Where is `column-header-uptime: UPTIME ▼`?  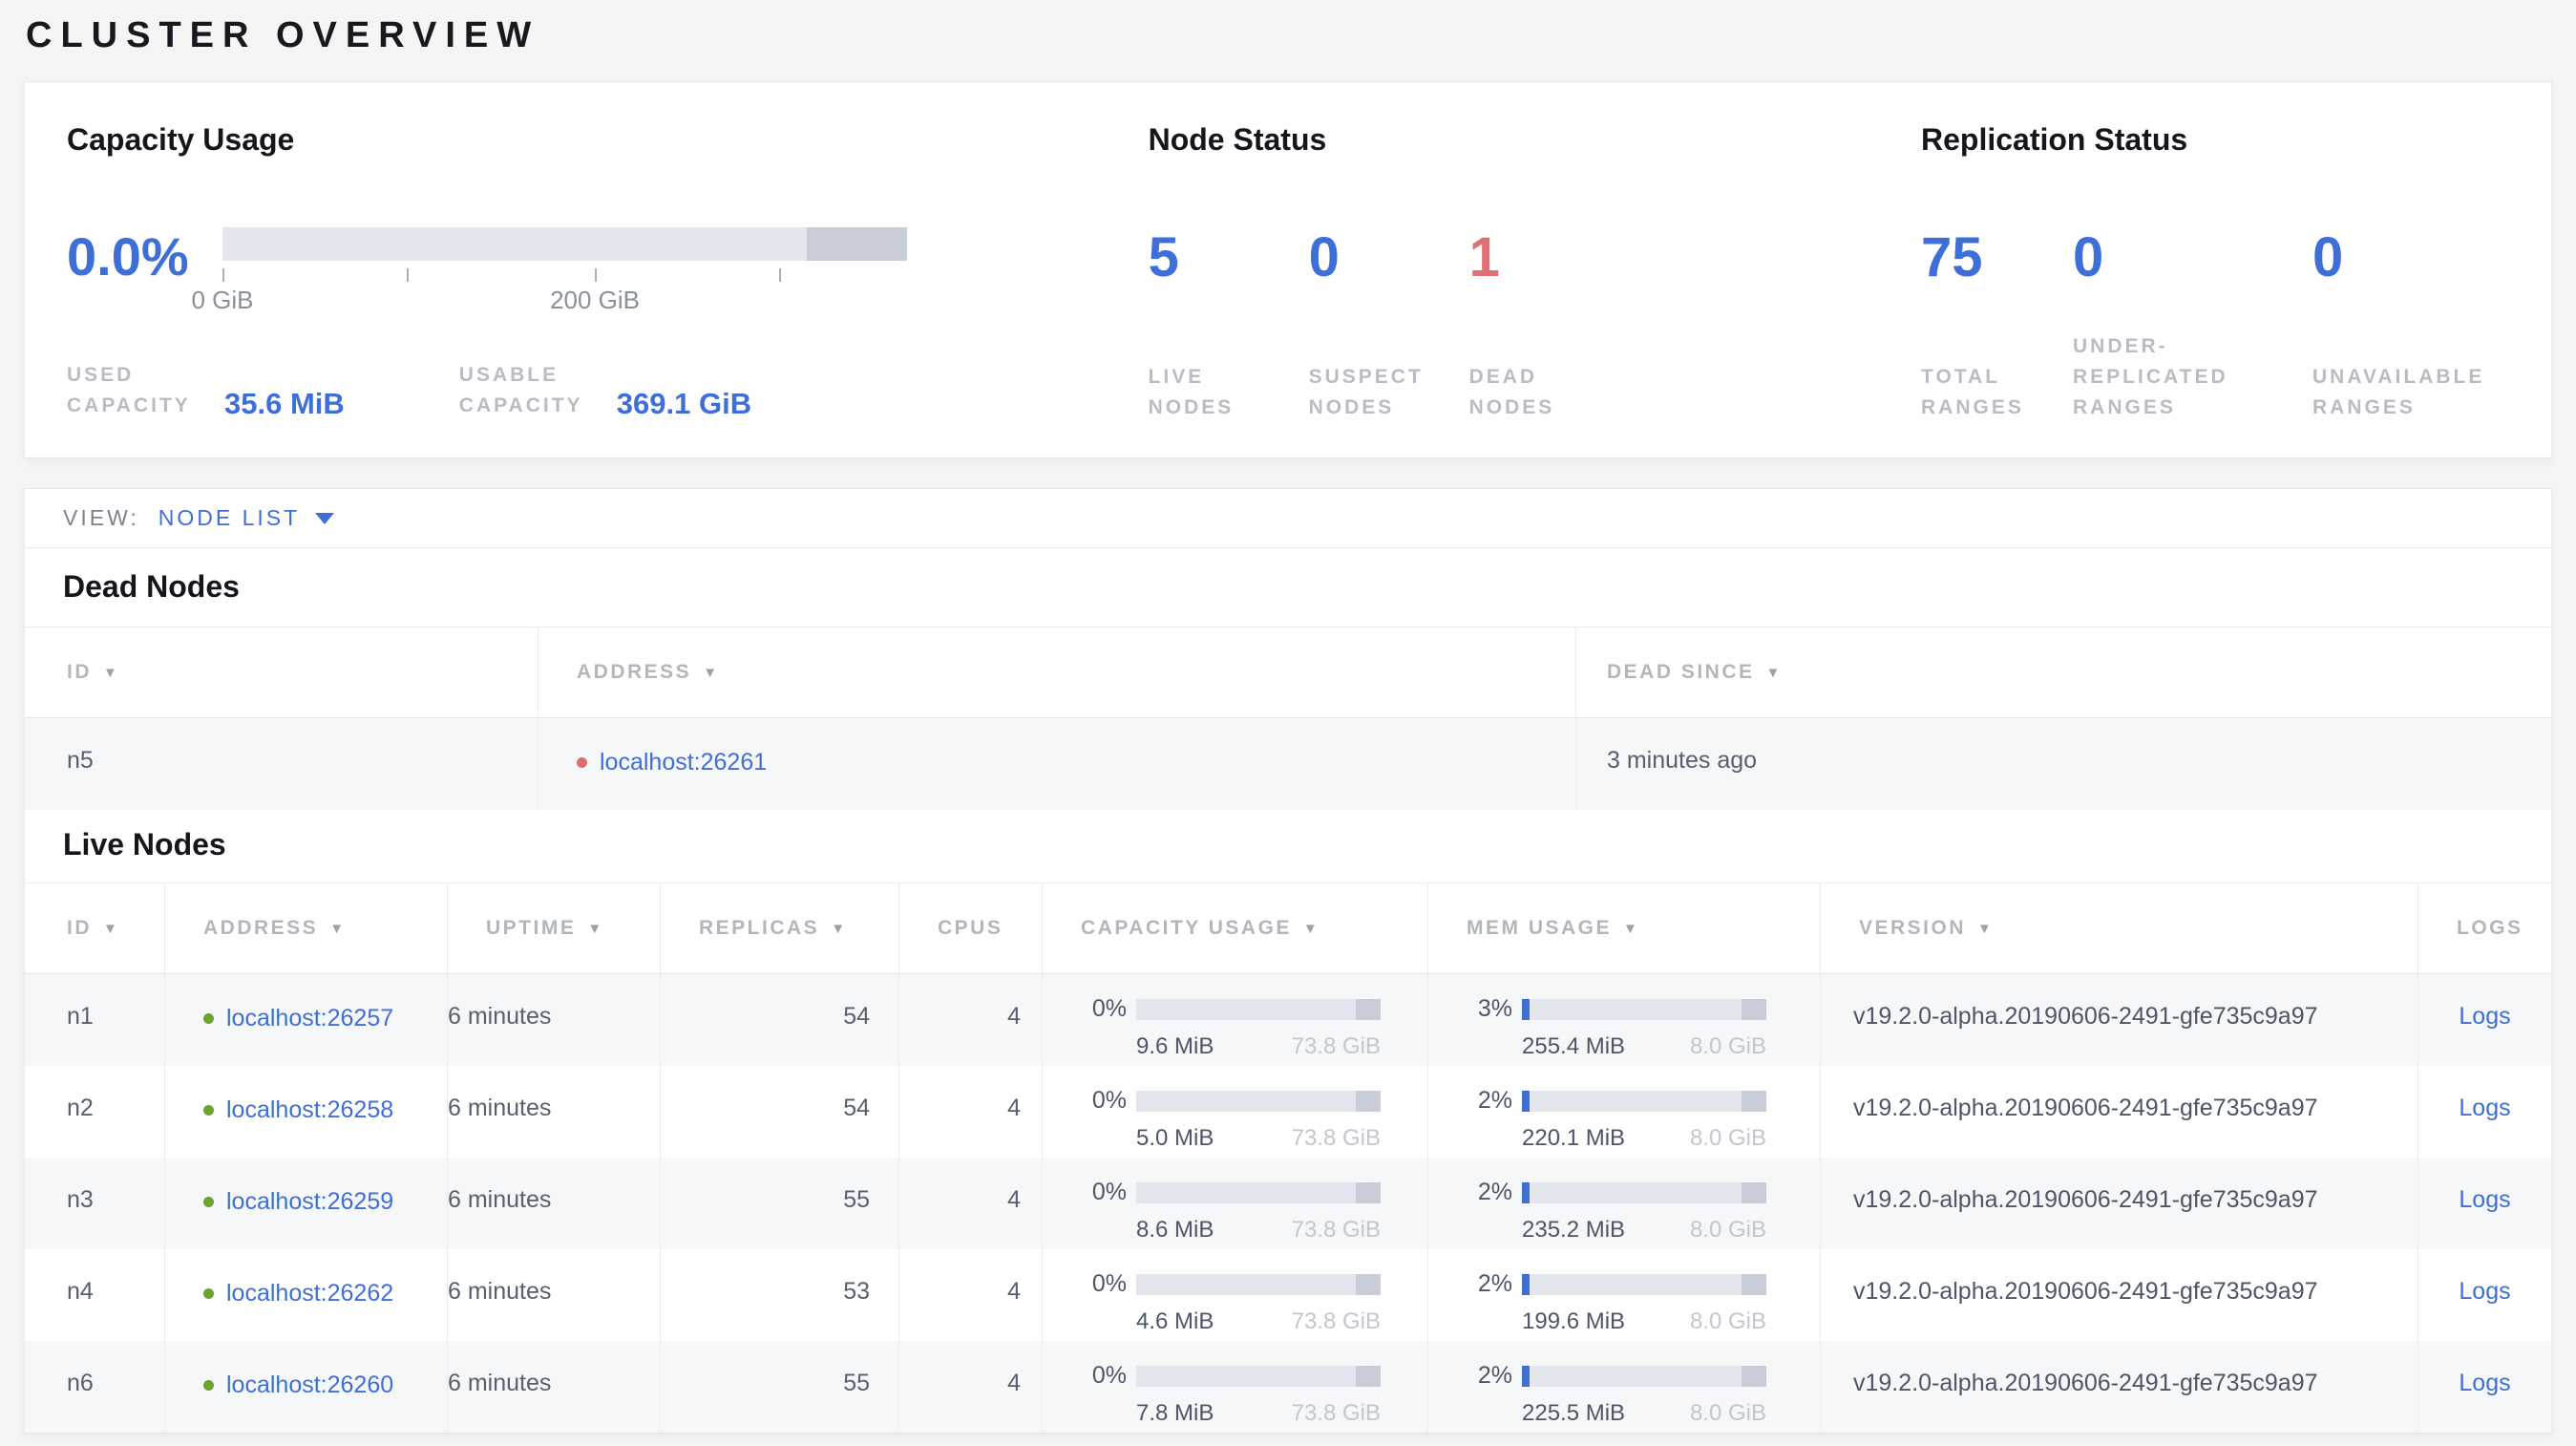 column-header-uptime: UPTIME ▼ is located at coordinates (554, 928).